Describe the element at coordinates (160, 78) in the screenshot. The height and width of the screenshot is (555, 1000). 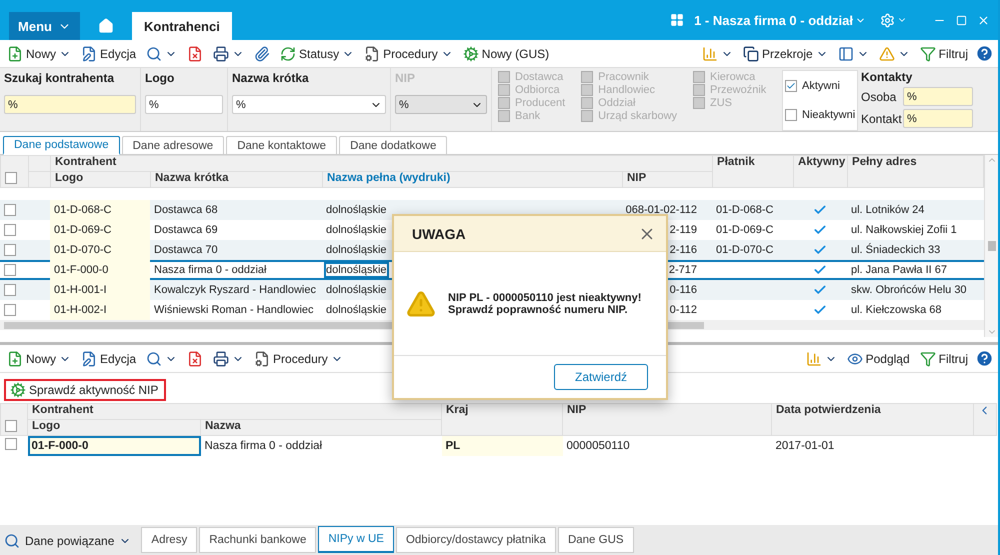
I see `field-label: Logo` at that location.